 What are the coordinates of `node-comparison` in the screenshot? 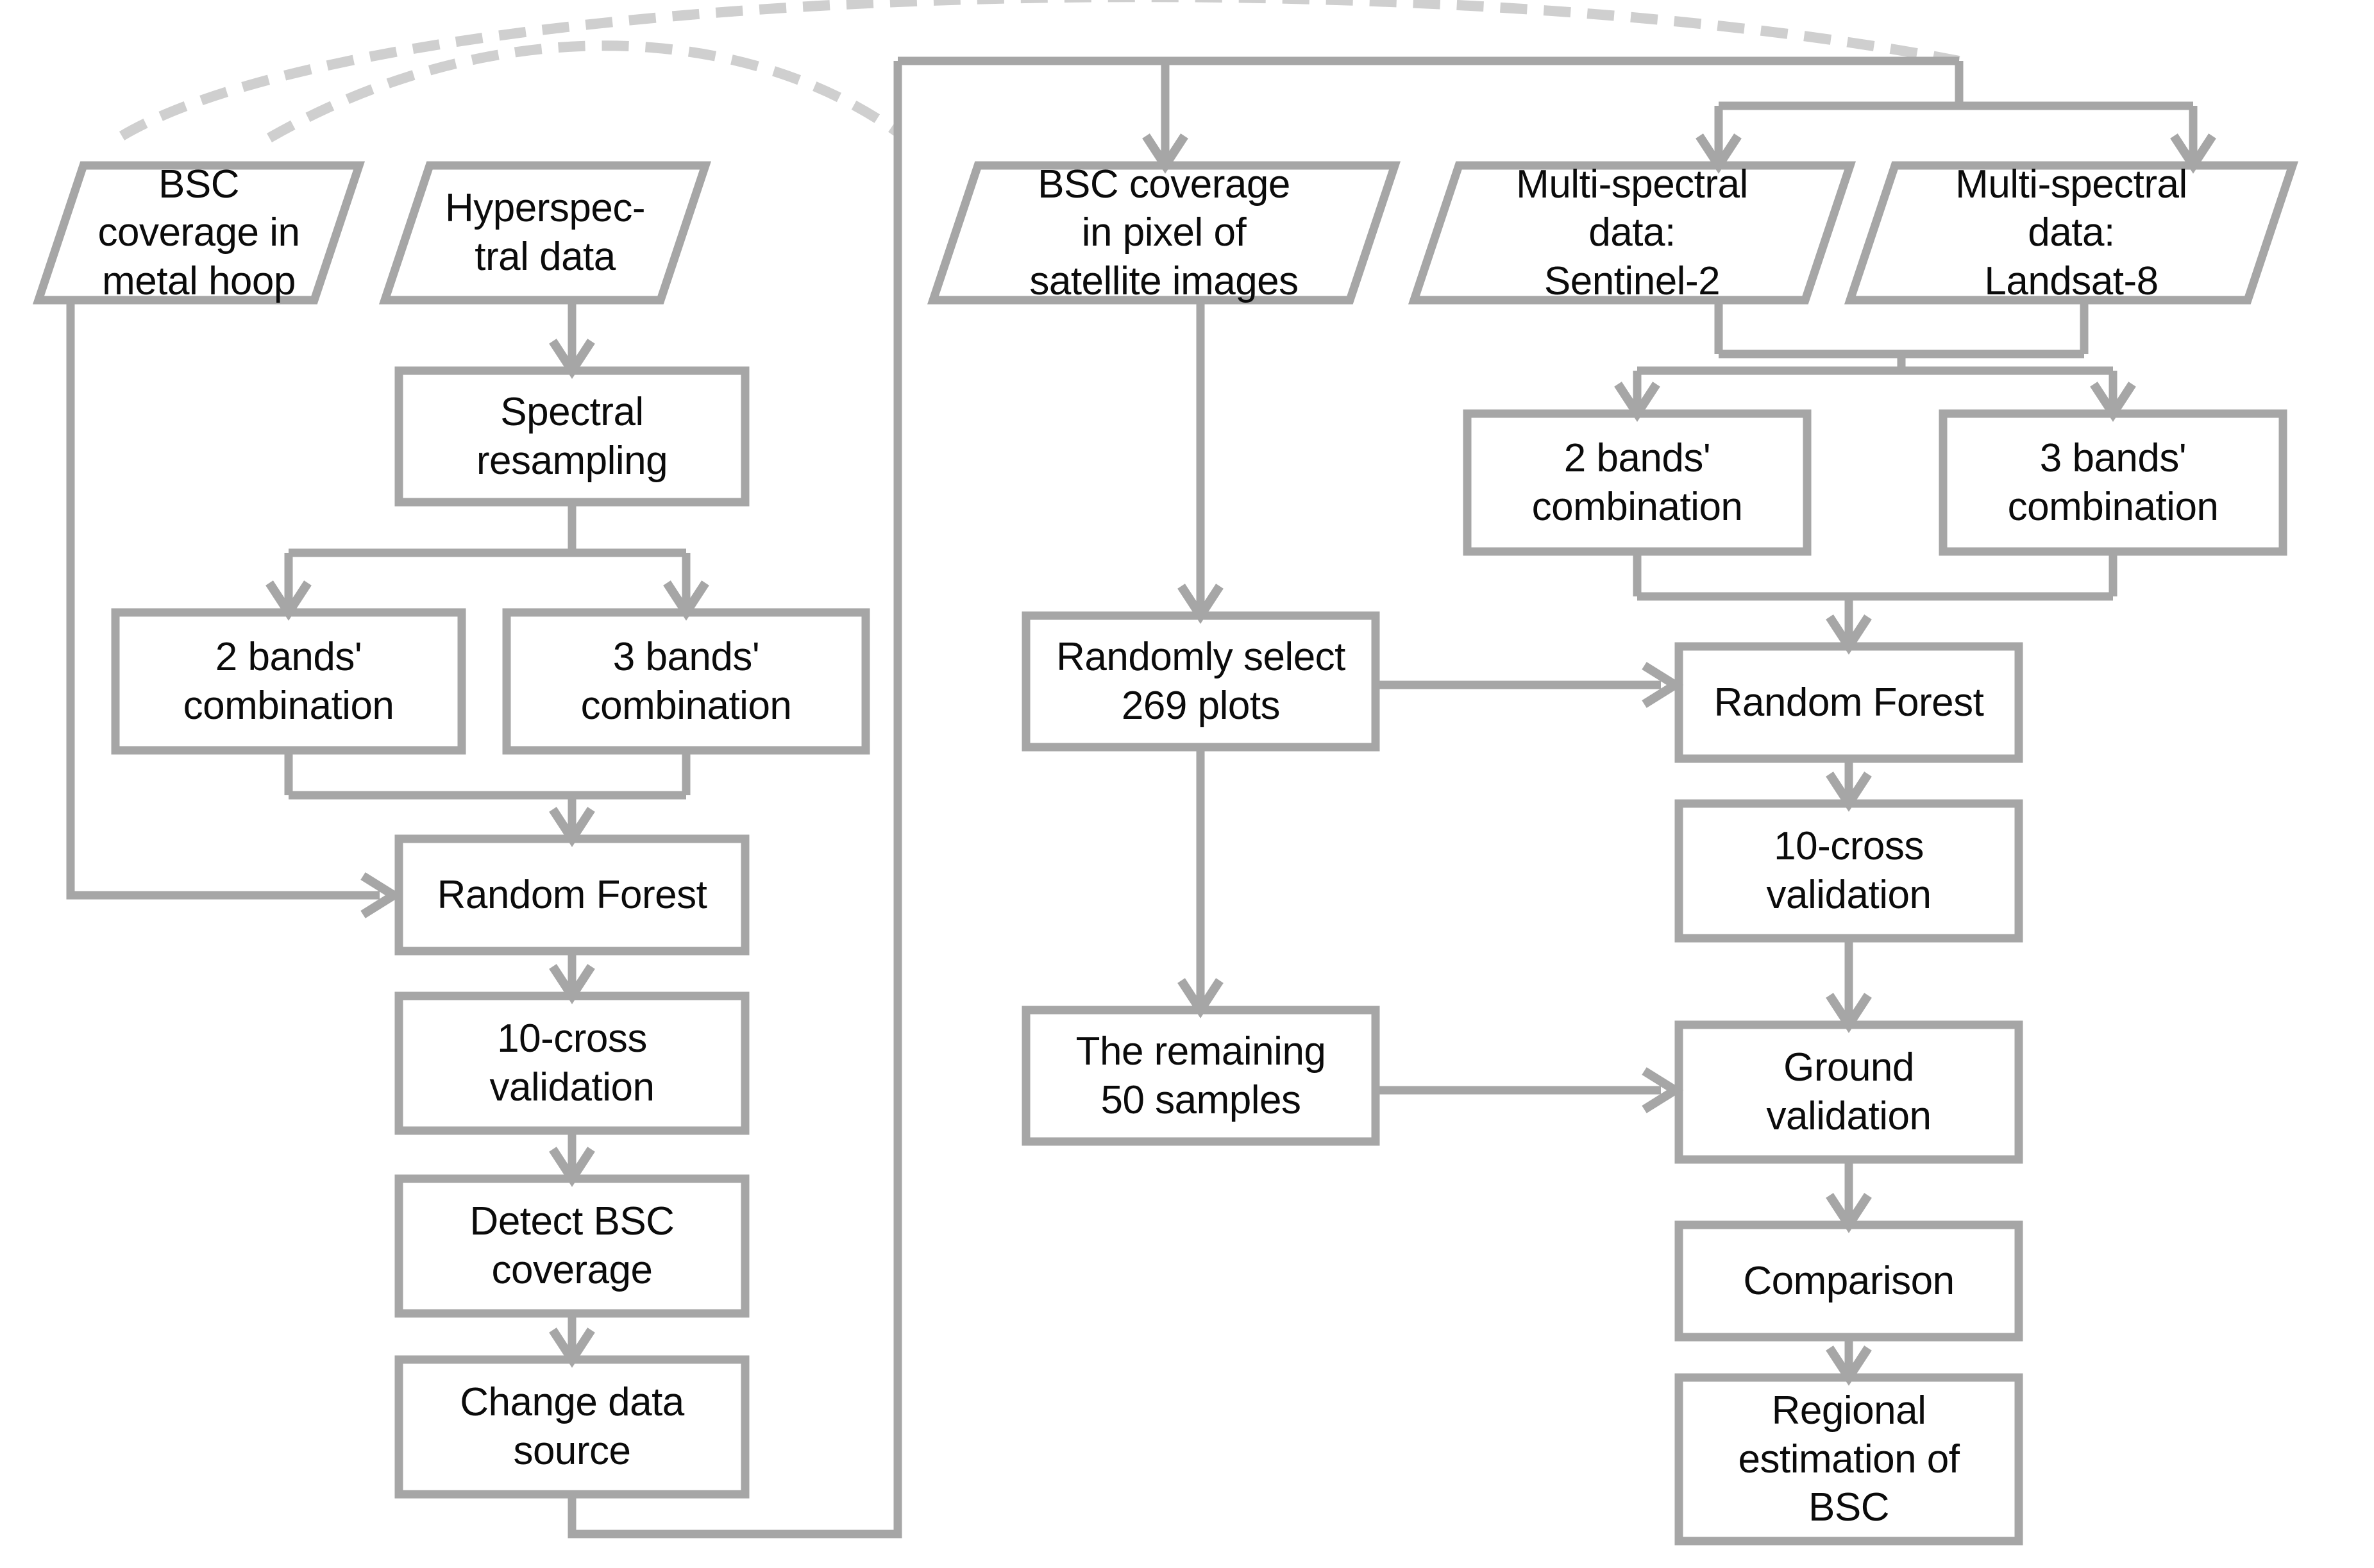 It's located at (1848, 1281).